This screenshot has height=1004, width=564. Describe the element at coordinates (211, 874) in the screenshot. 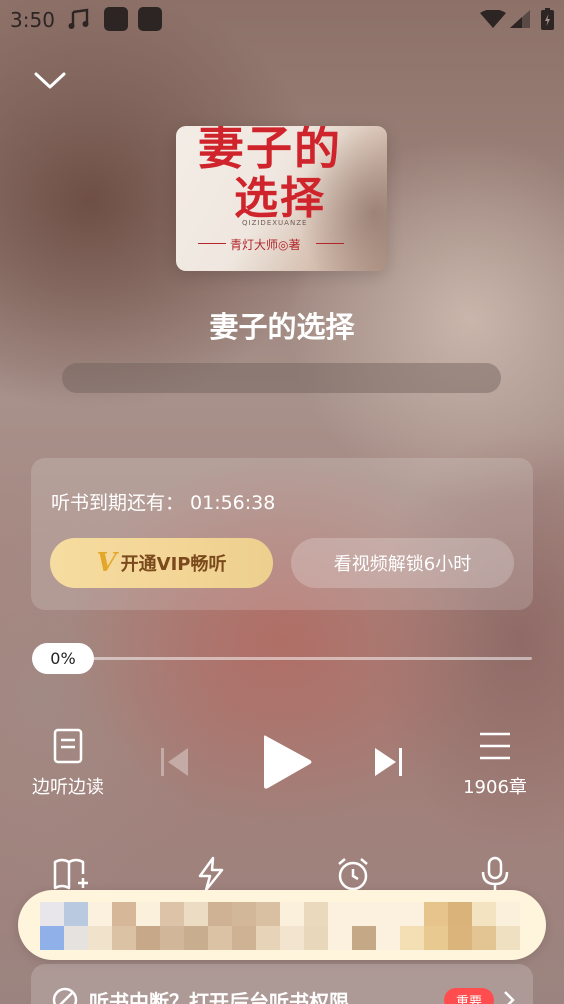

I see `speed-icon` at that location.